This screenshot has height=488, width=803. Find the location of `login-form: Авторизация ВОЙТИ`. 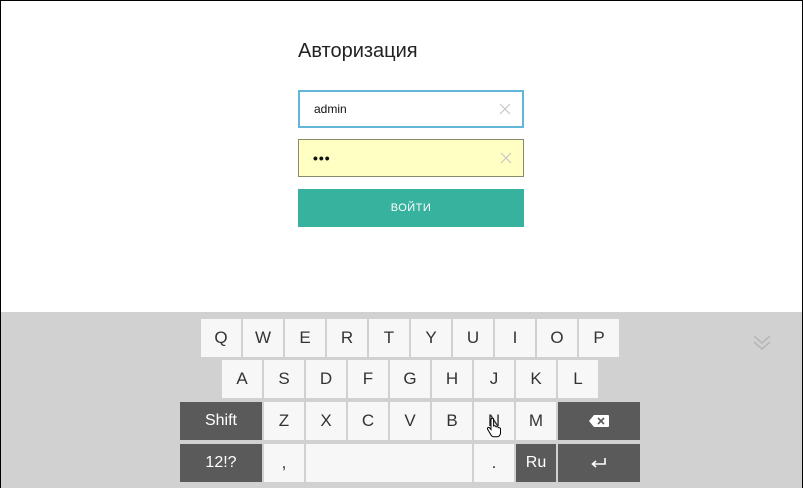

login-form: Авторизация ВОЙТИ is located at coordinates (411, 133).